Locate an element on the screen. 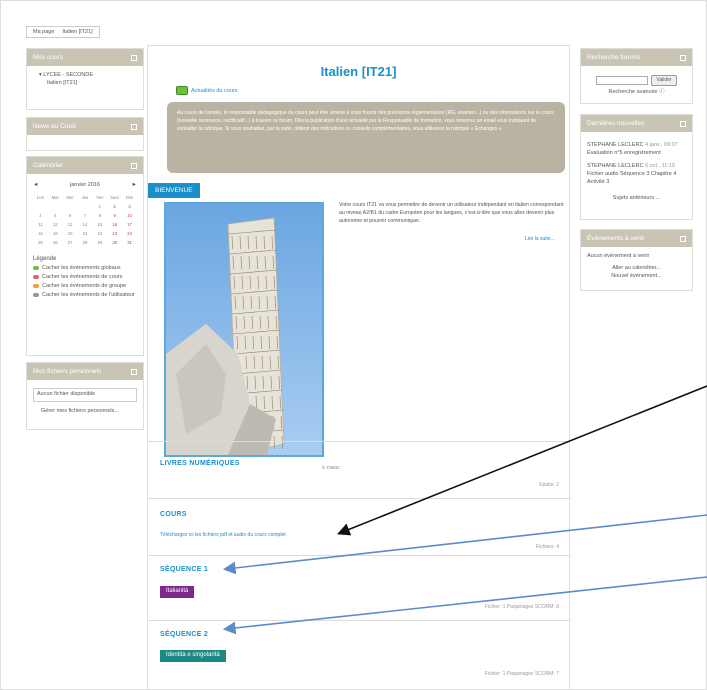  calendar-day: 2 is located at coordinates (114, 207).